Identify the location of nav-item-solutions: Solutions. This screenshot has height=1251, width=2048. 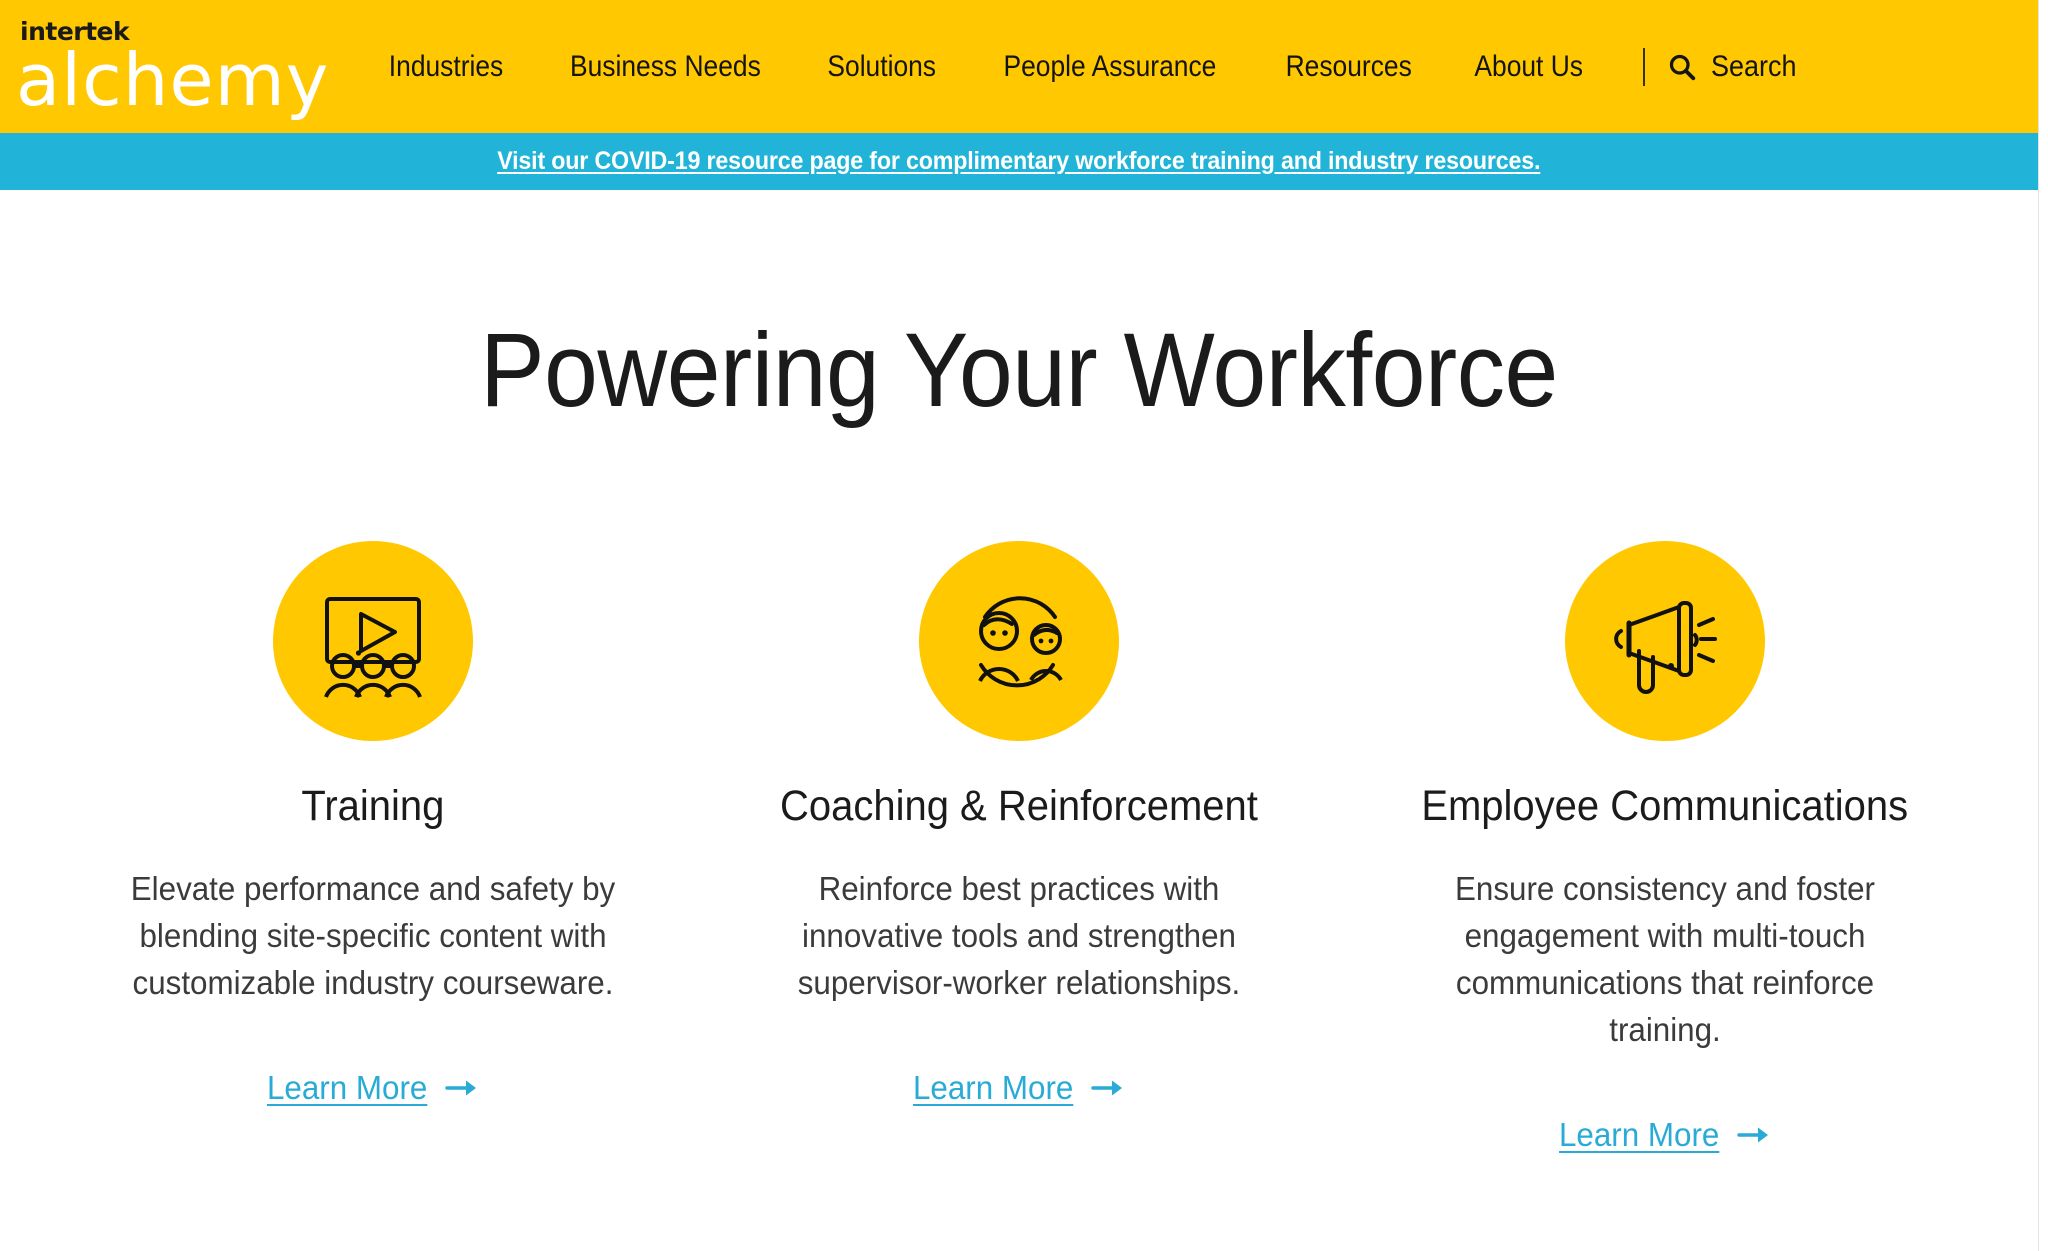
(881, 67).